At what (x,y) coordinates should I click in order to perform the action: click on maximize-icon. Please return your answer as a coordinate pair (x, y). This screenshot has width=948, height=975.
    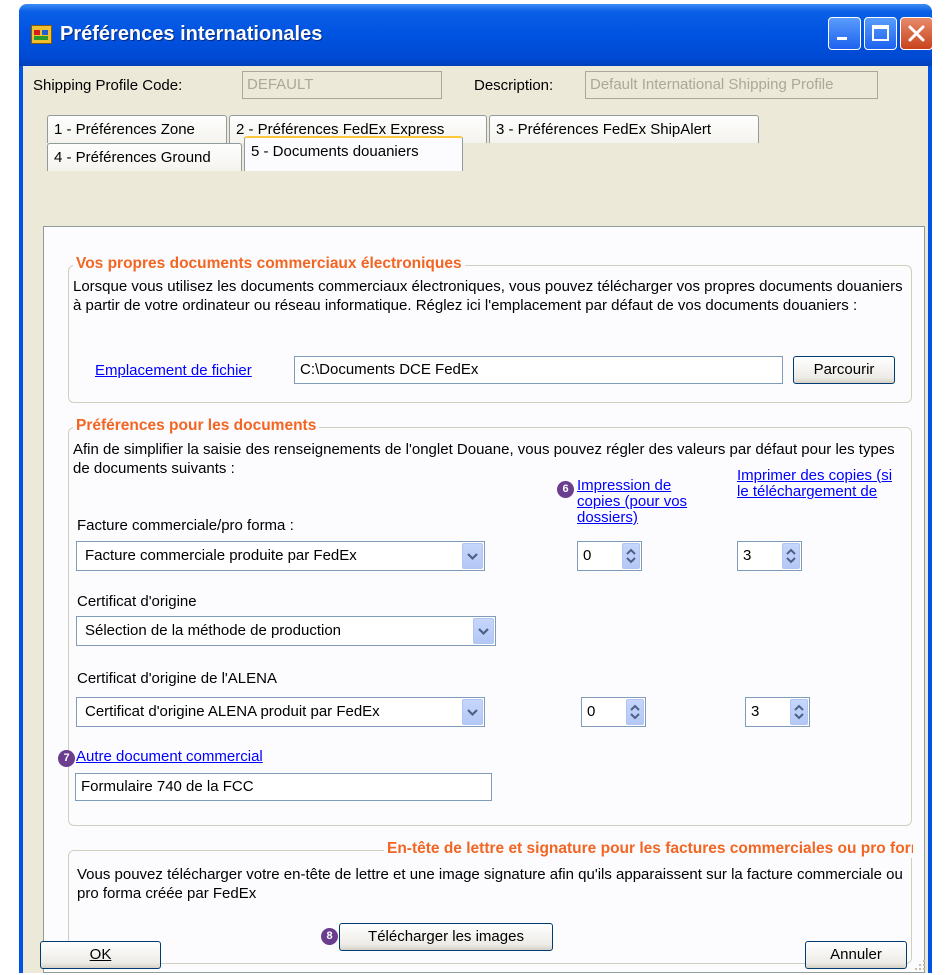
    Looking at the image, I should click on (880, 33).